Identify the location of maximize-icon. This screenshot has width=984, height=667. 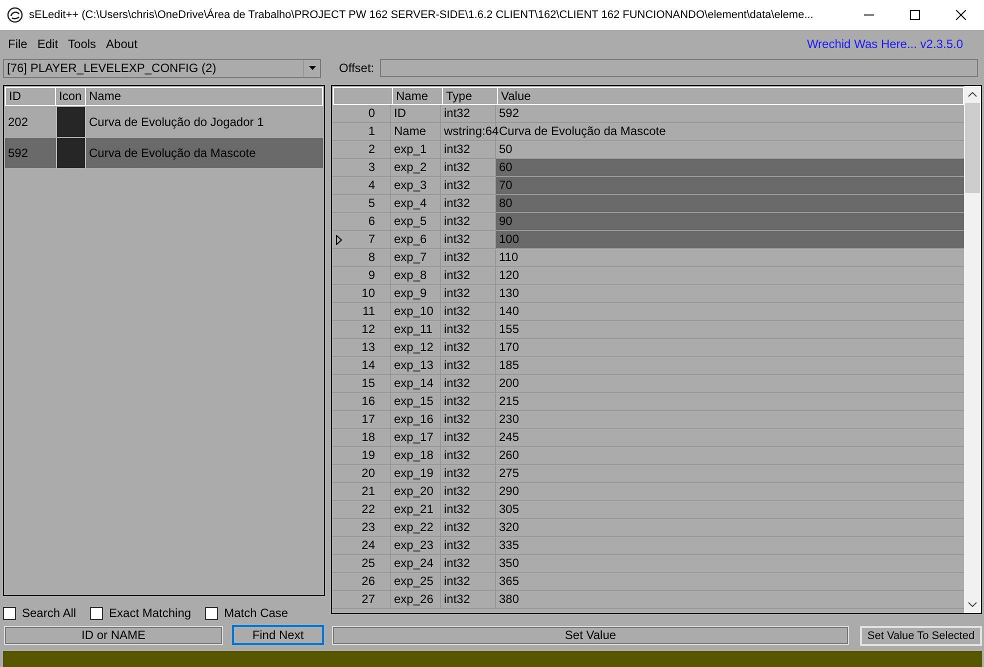
(915, 15).